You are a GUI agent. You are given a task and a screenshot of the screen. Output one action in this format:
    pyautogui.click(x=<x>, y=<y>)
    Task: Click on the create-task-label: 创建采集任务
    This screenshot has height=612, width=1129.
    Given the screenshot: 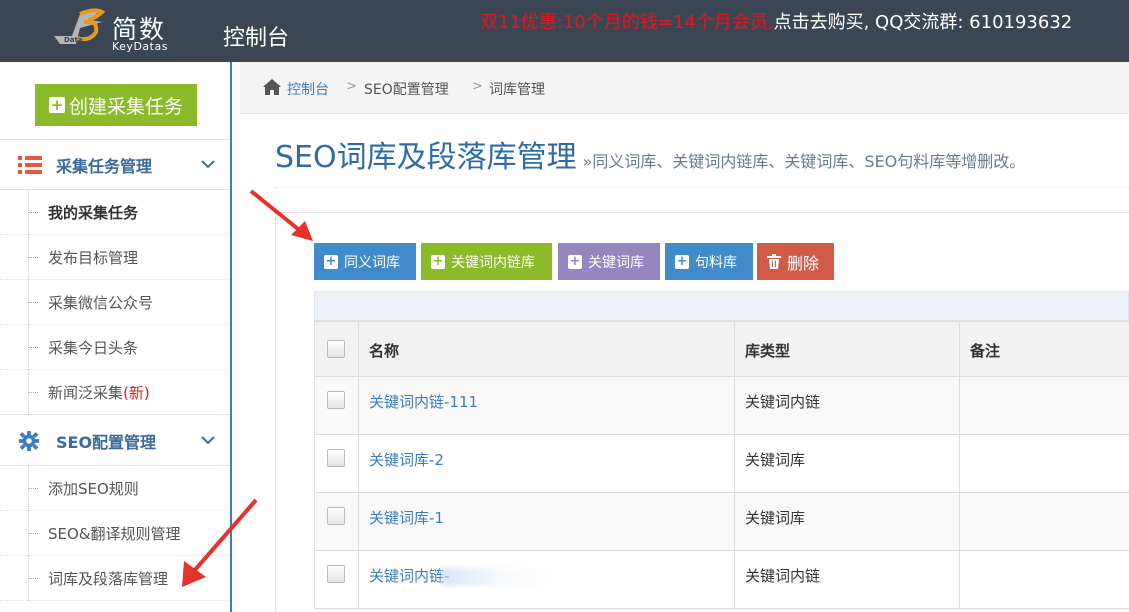 What is the action you would take?
    pyautogui.click(x=125, y=106)
    